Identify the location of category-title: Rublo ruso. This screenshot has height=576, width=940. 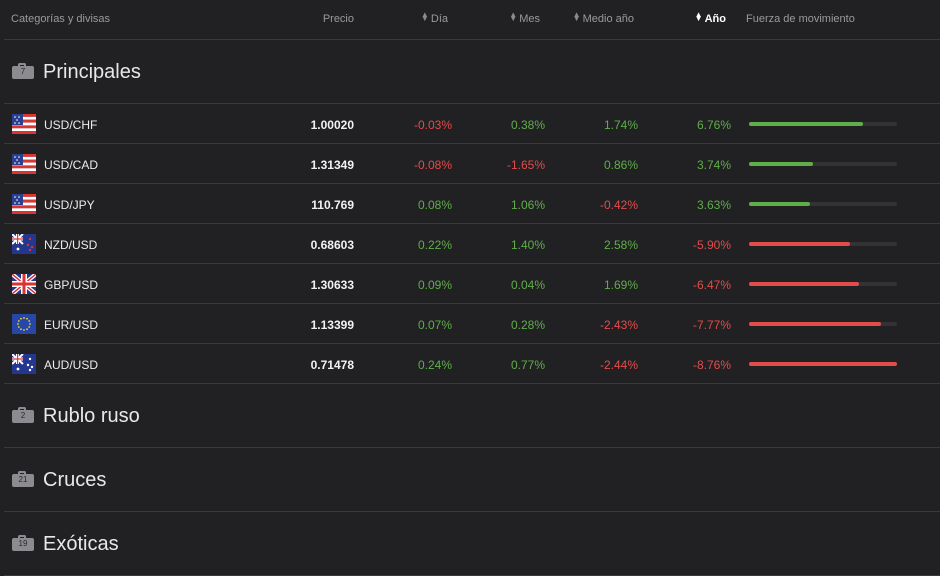
(91, 416).